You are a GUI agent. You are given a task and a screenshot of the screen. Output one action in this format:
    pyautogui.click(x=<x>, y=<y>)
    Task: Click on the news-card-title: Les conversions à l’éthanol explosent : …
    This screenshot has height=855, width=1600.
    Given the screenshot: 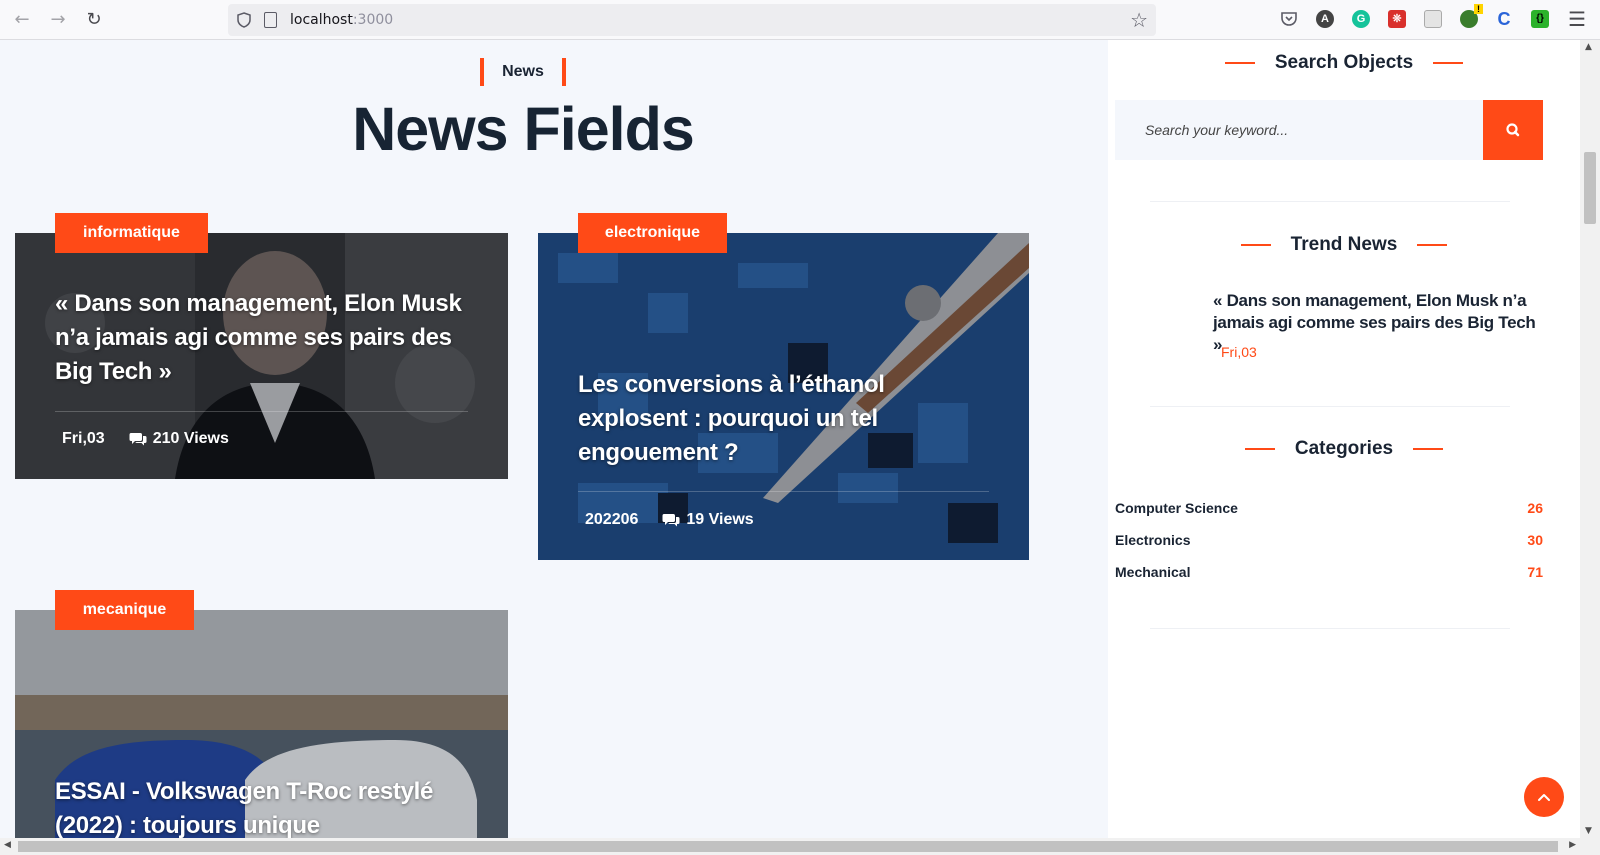 What is the action you would take?
    pyautogui.click(x=783, y=419)
    